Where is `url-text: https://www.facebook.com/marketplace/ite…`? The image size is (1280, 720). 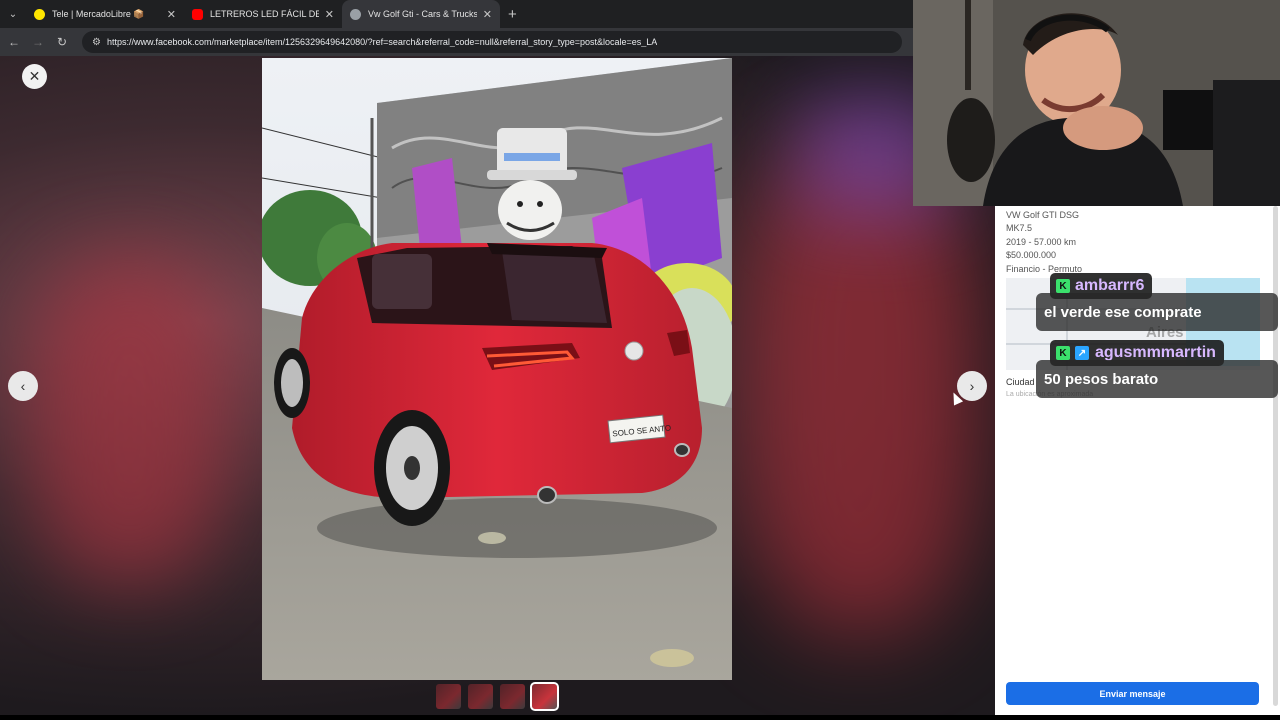
url-text: https://www.facebook.com/marketplace/ite… is located at coordinates (382, 42).